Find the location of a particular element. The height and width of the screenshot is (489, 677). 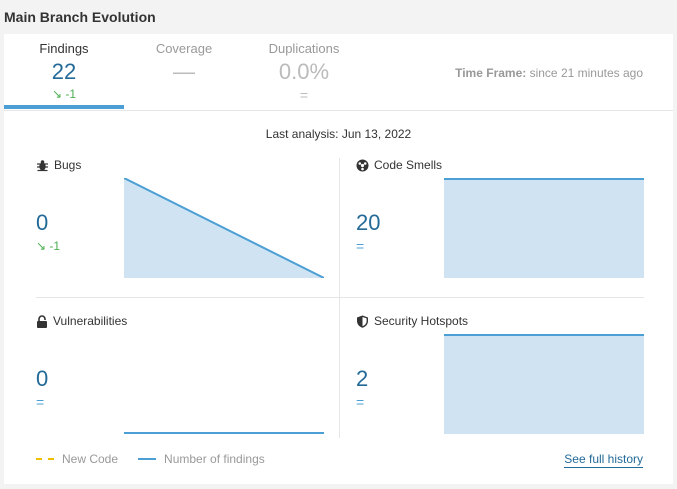

tab-findings-label: Findings is located at coordinates (64, 48).